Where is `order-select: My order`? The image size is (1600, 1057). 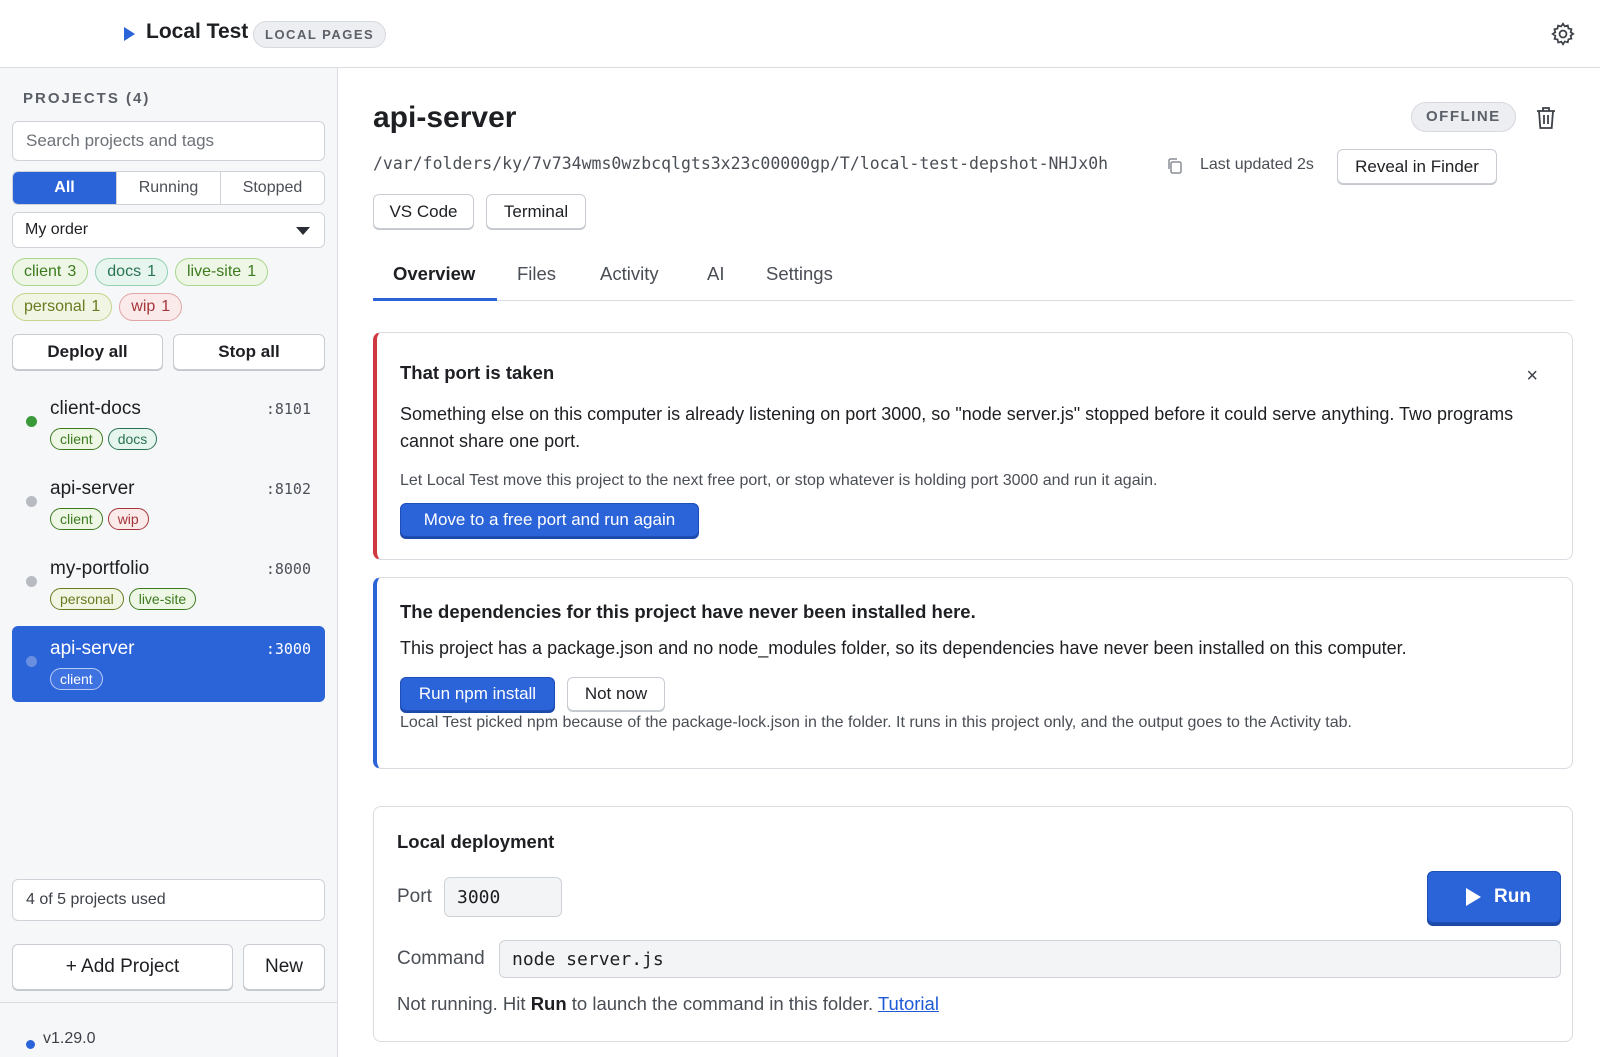 order-select: My order is located at coordinates (168, 230).